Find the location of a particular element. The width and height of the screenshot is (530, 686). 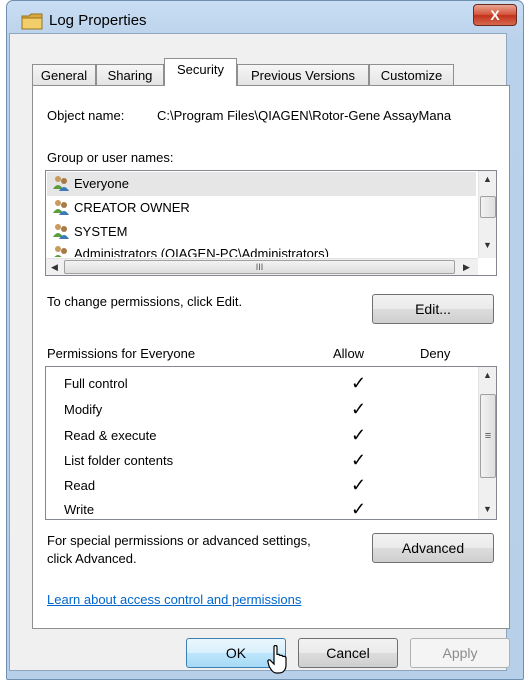

advanced-button-label: Advanced is located at coordinates (433, 548).